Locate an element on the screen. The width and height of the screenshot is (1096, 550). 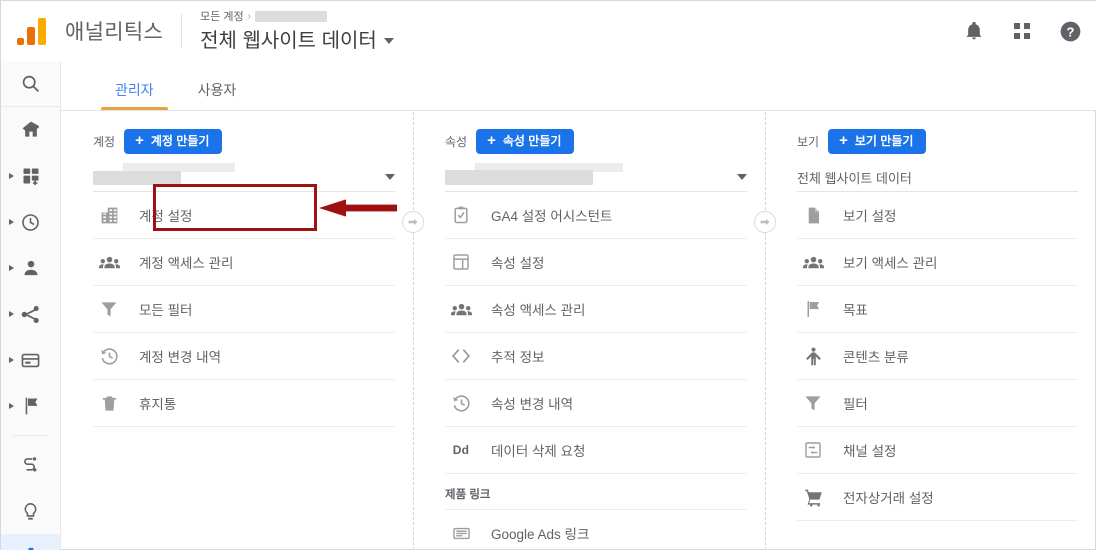
create-view-button: + 보기 만들기 is located at coordinates (877, 141).